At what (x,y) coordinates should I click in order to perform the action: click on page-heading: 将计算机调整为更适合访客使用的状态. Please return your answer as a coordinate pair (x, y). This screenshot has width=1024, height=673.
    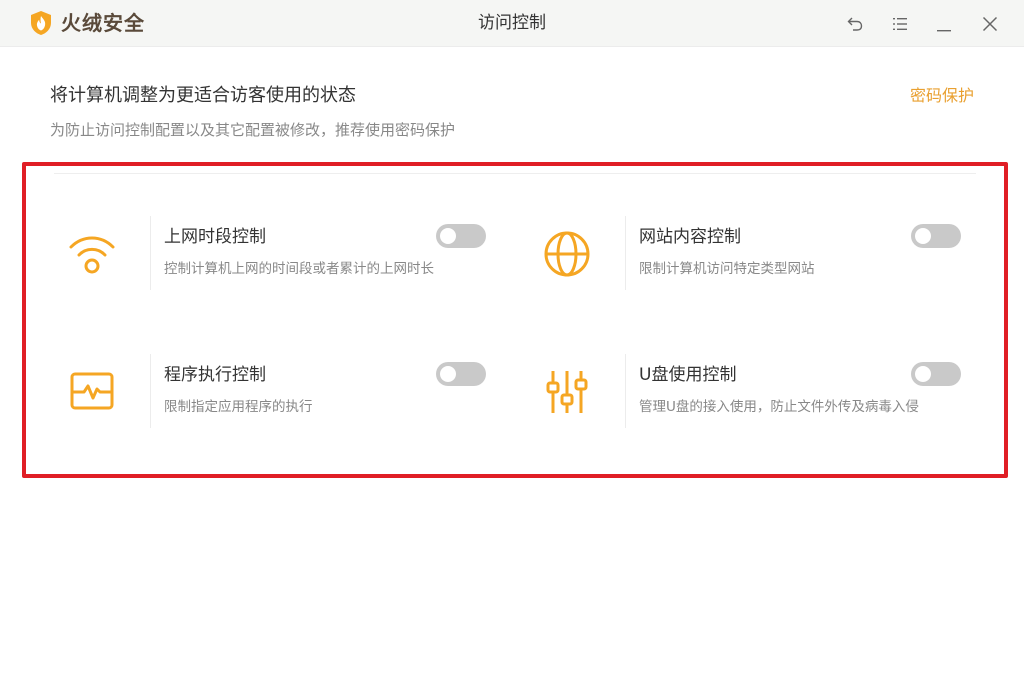
    Looking at the image, I should click on (203, 95).